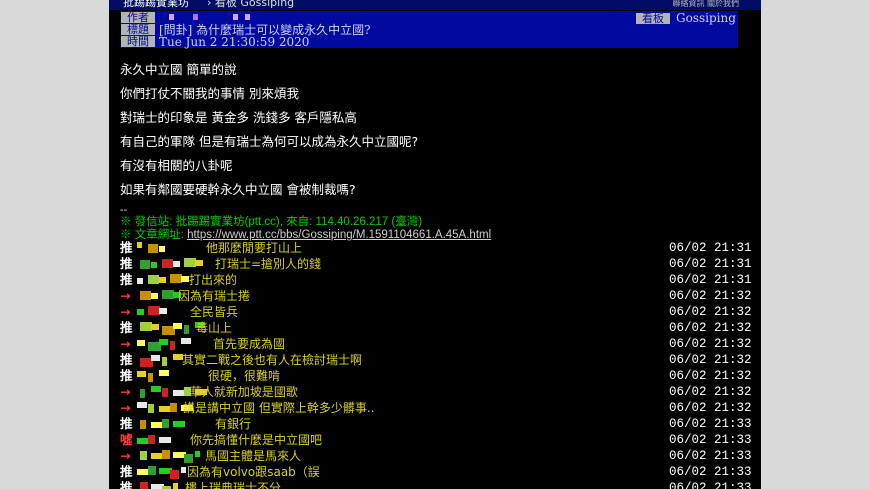 Image resolution: width=870 pixels, height=489 pixels. I want to click on push-row: → 講是講中立國 但實際上幹多少髒事.. 06/02 21:32, so click(436, 408).